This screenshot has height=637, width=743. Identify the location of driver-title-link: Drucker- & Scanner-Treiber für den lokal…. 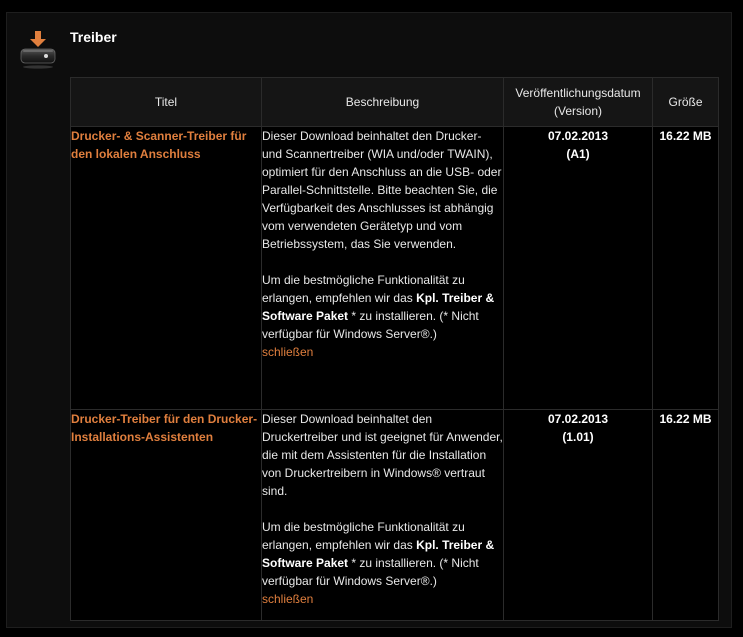
(166, 268).